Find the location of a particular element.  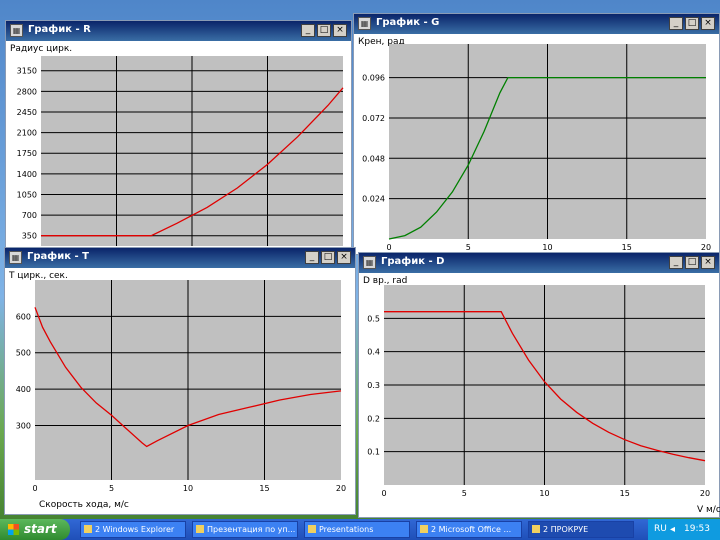

start-button: start is located at coordinates (35, 529).